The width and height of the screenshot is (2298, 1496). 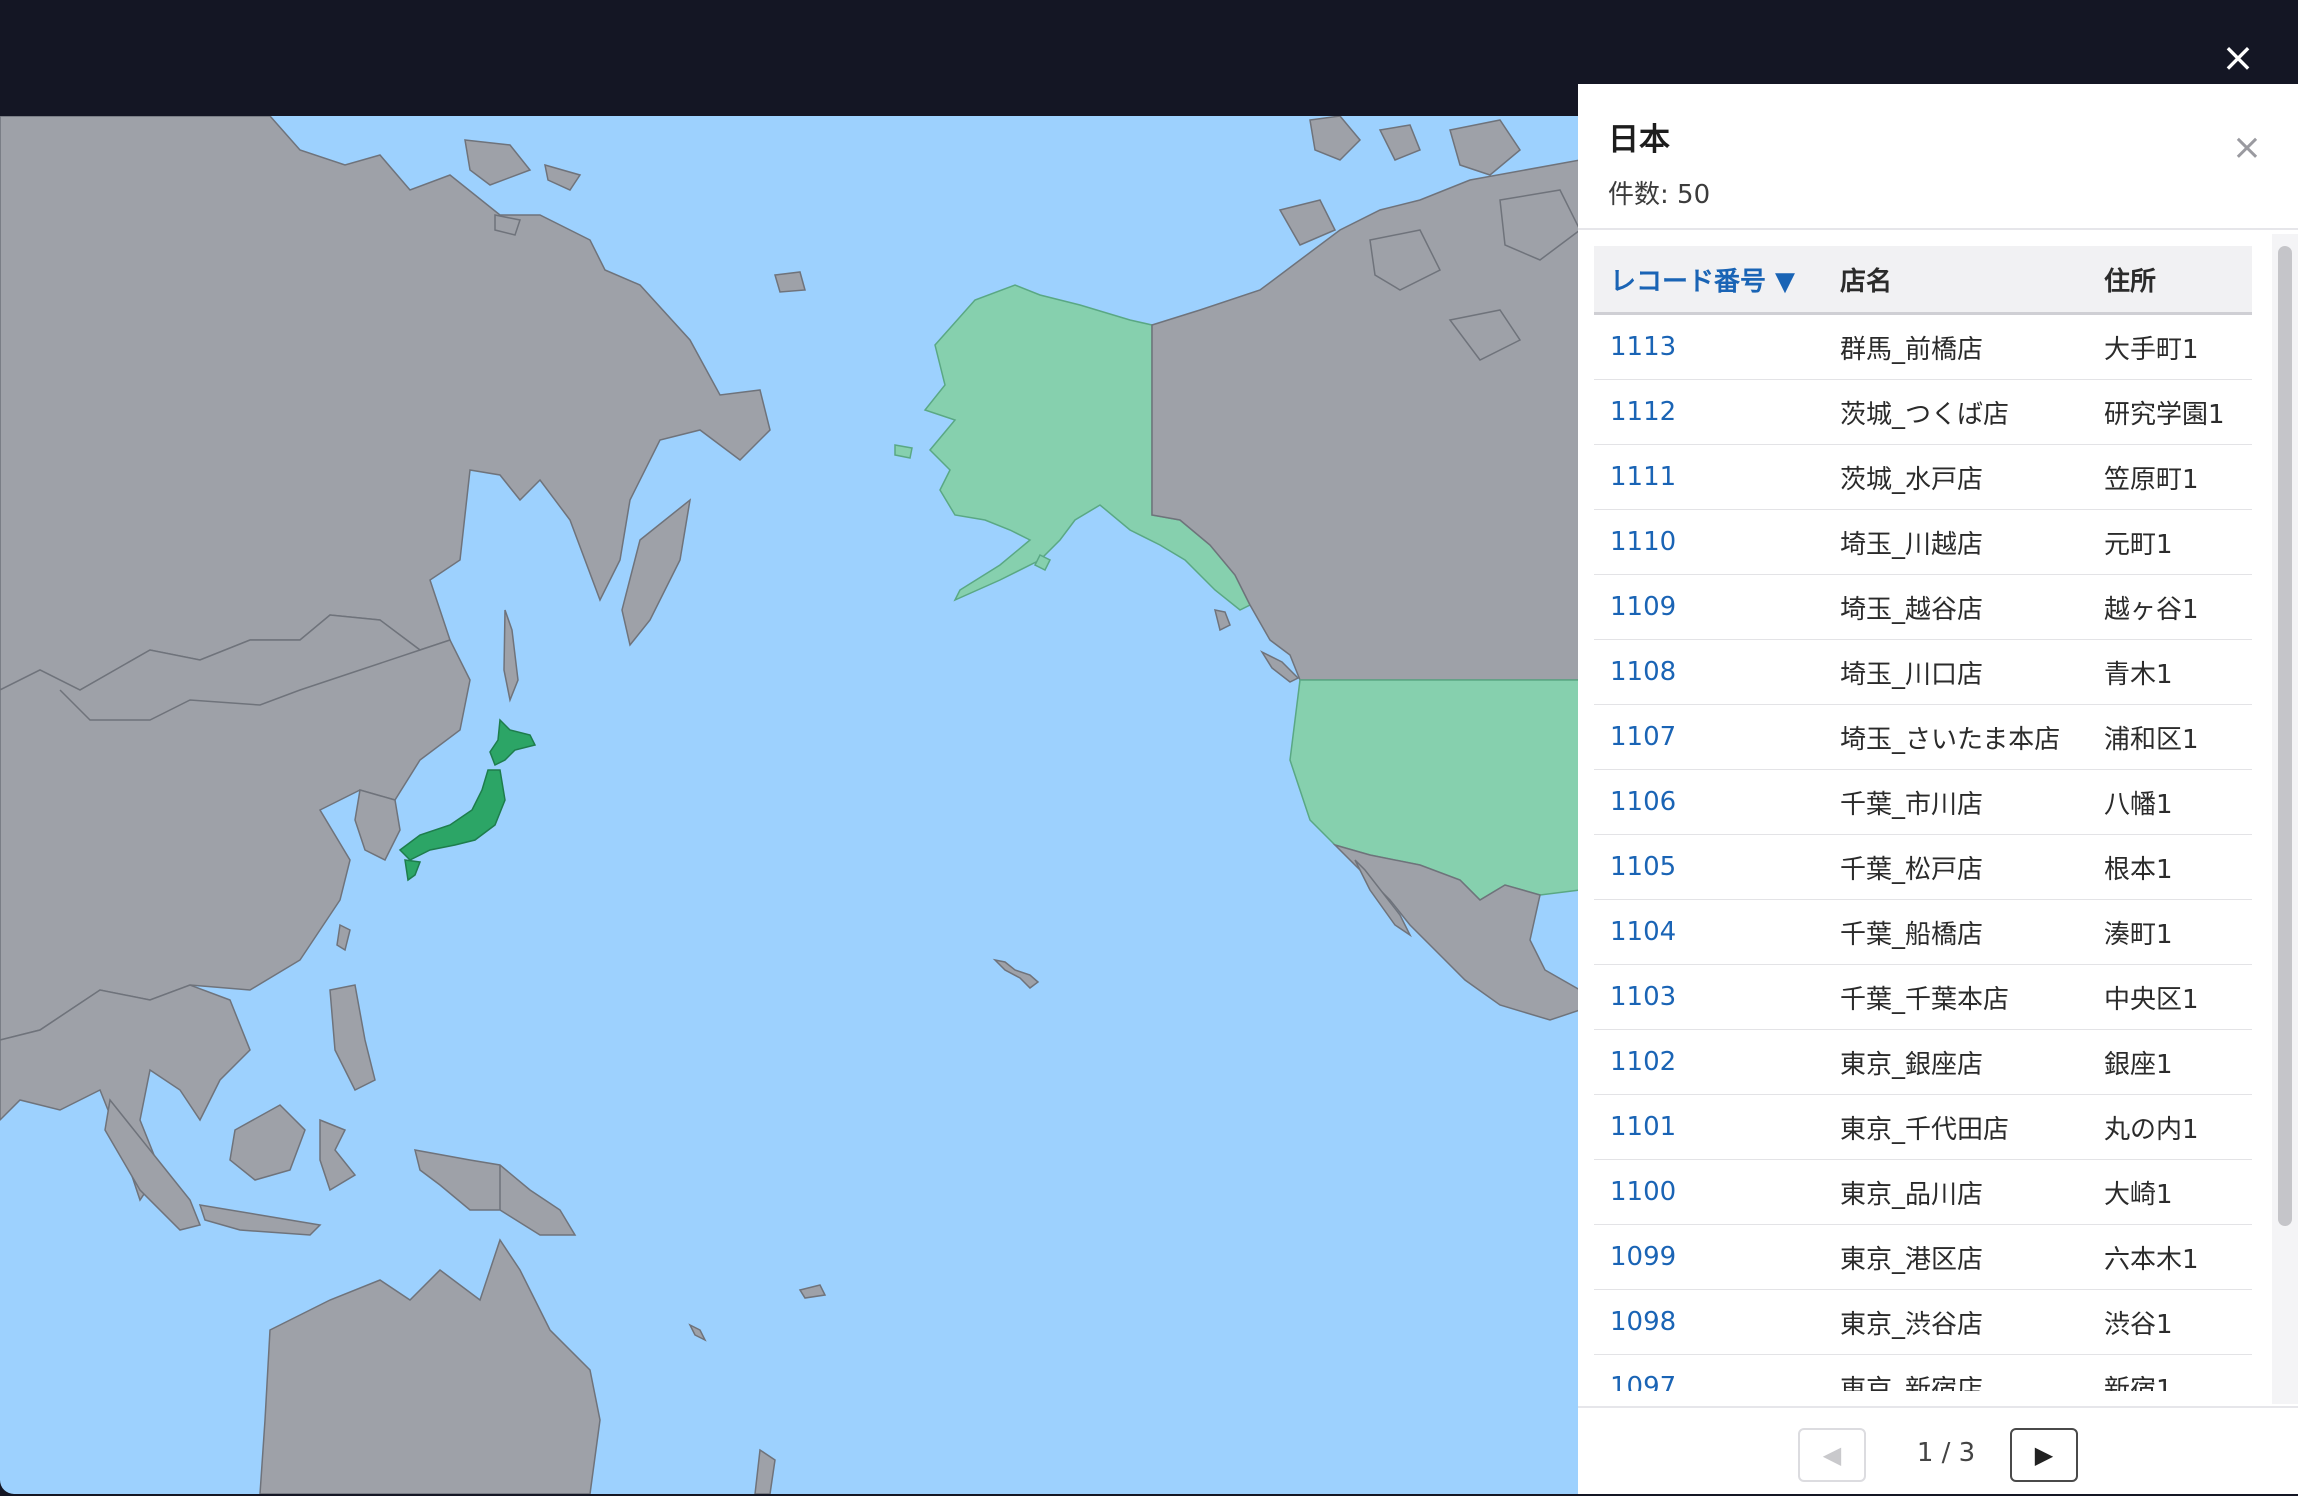 What do you see at coordinates (1956, 412) in the screenshot?
I see `store-name-cell: 茨城_つくば店` at bounding box center [1956, 412].